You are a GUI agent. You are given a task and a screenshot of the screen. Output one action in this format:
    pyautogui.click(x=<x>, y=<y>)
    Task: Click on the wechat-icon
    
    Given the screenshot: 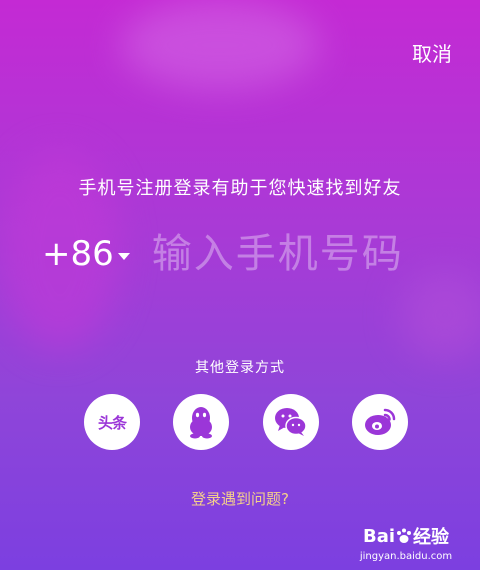 What is the action you would take?
    pyautogui.click(x=290, y=422)
    